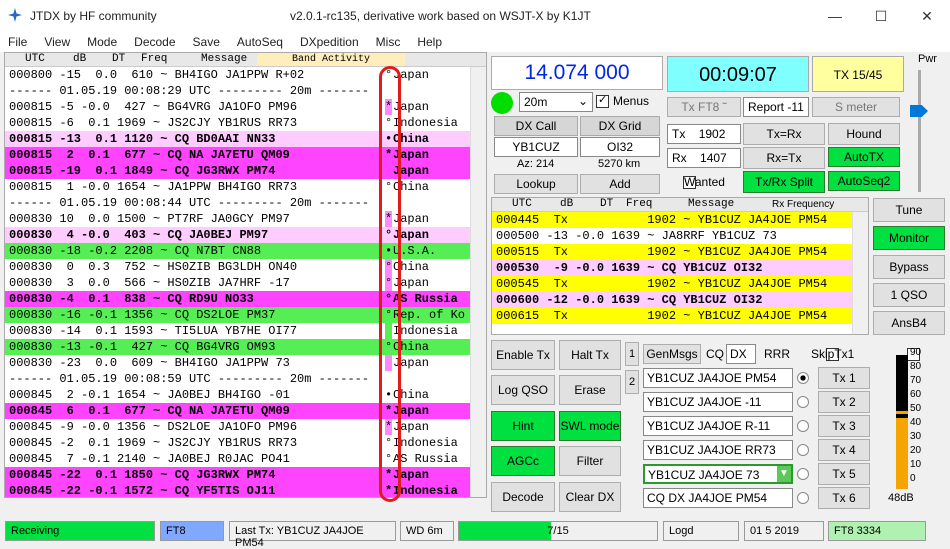  I want to click on menu-save: Save, so click(207, 42).